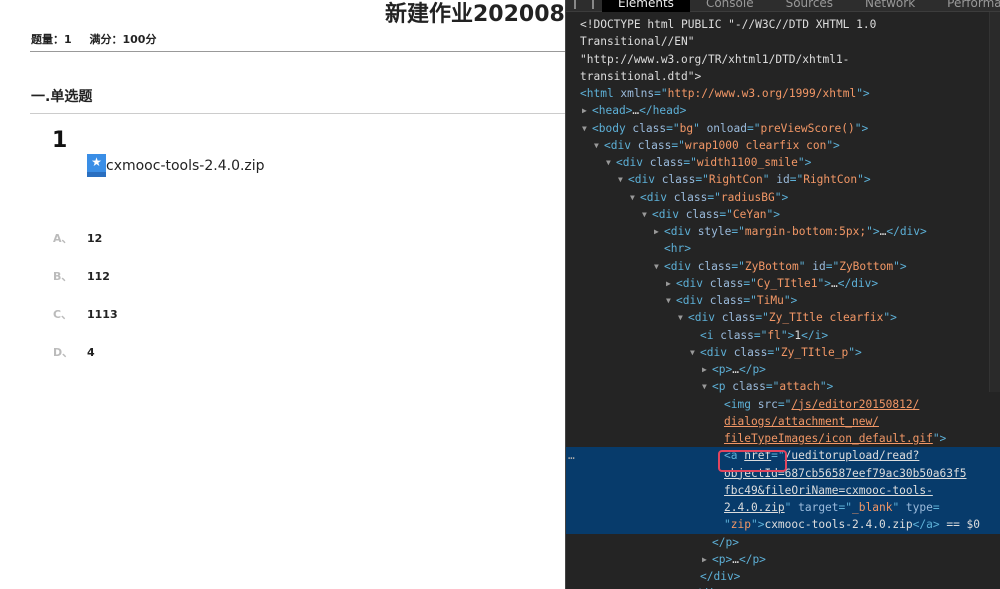 The image size is (1000, 589). I want to click on dom-node-line: ▼ <div class="CeYan">, so click(783, 214).